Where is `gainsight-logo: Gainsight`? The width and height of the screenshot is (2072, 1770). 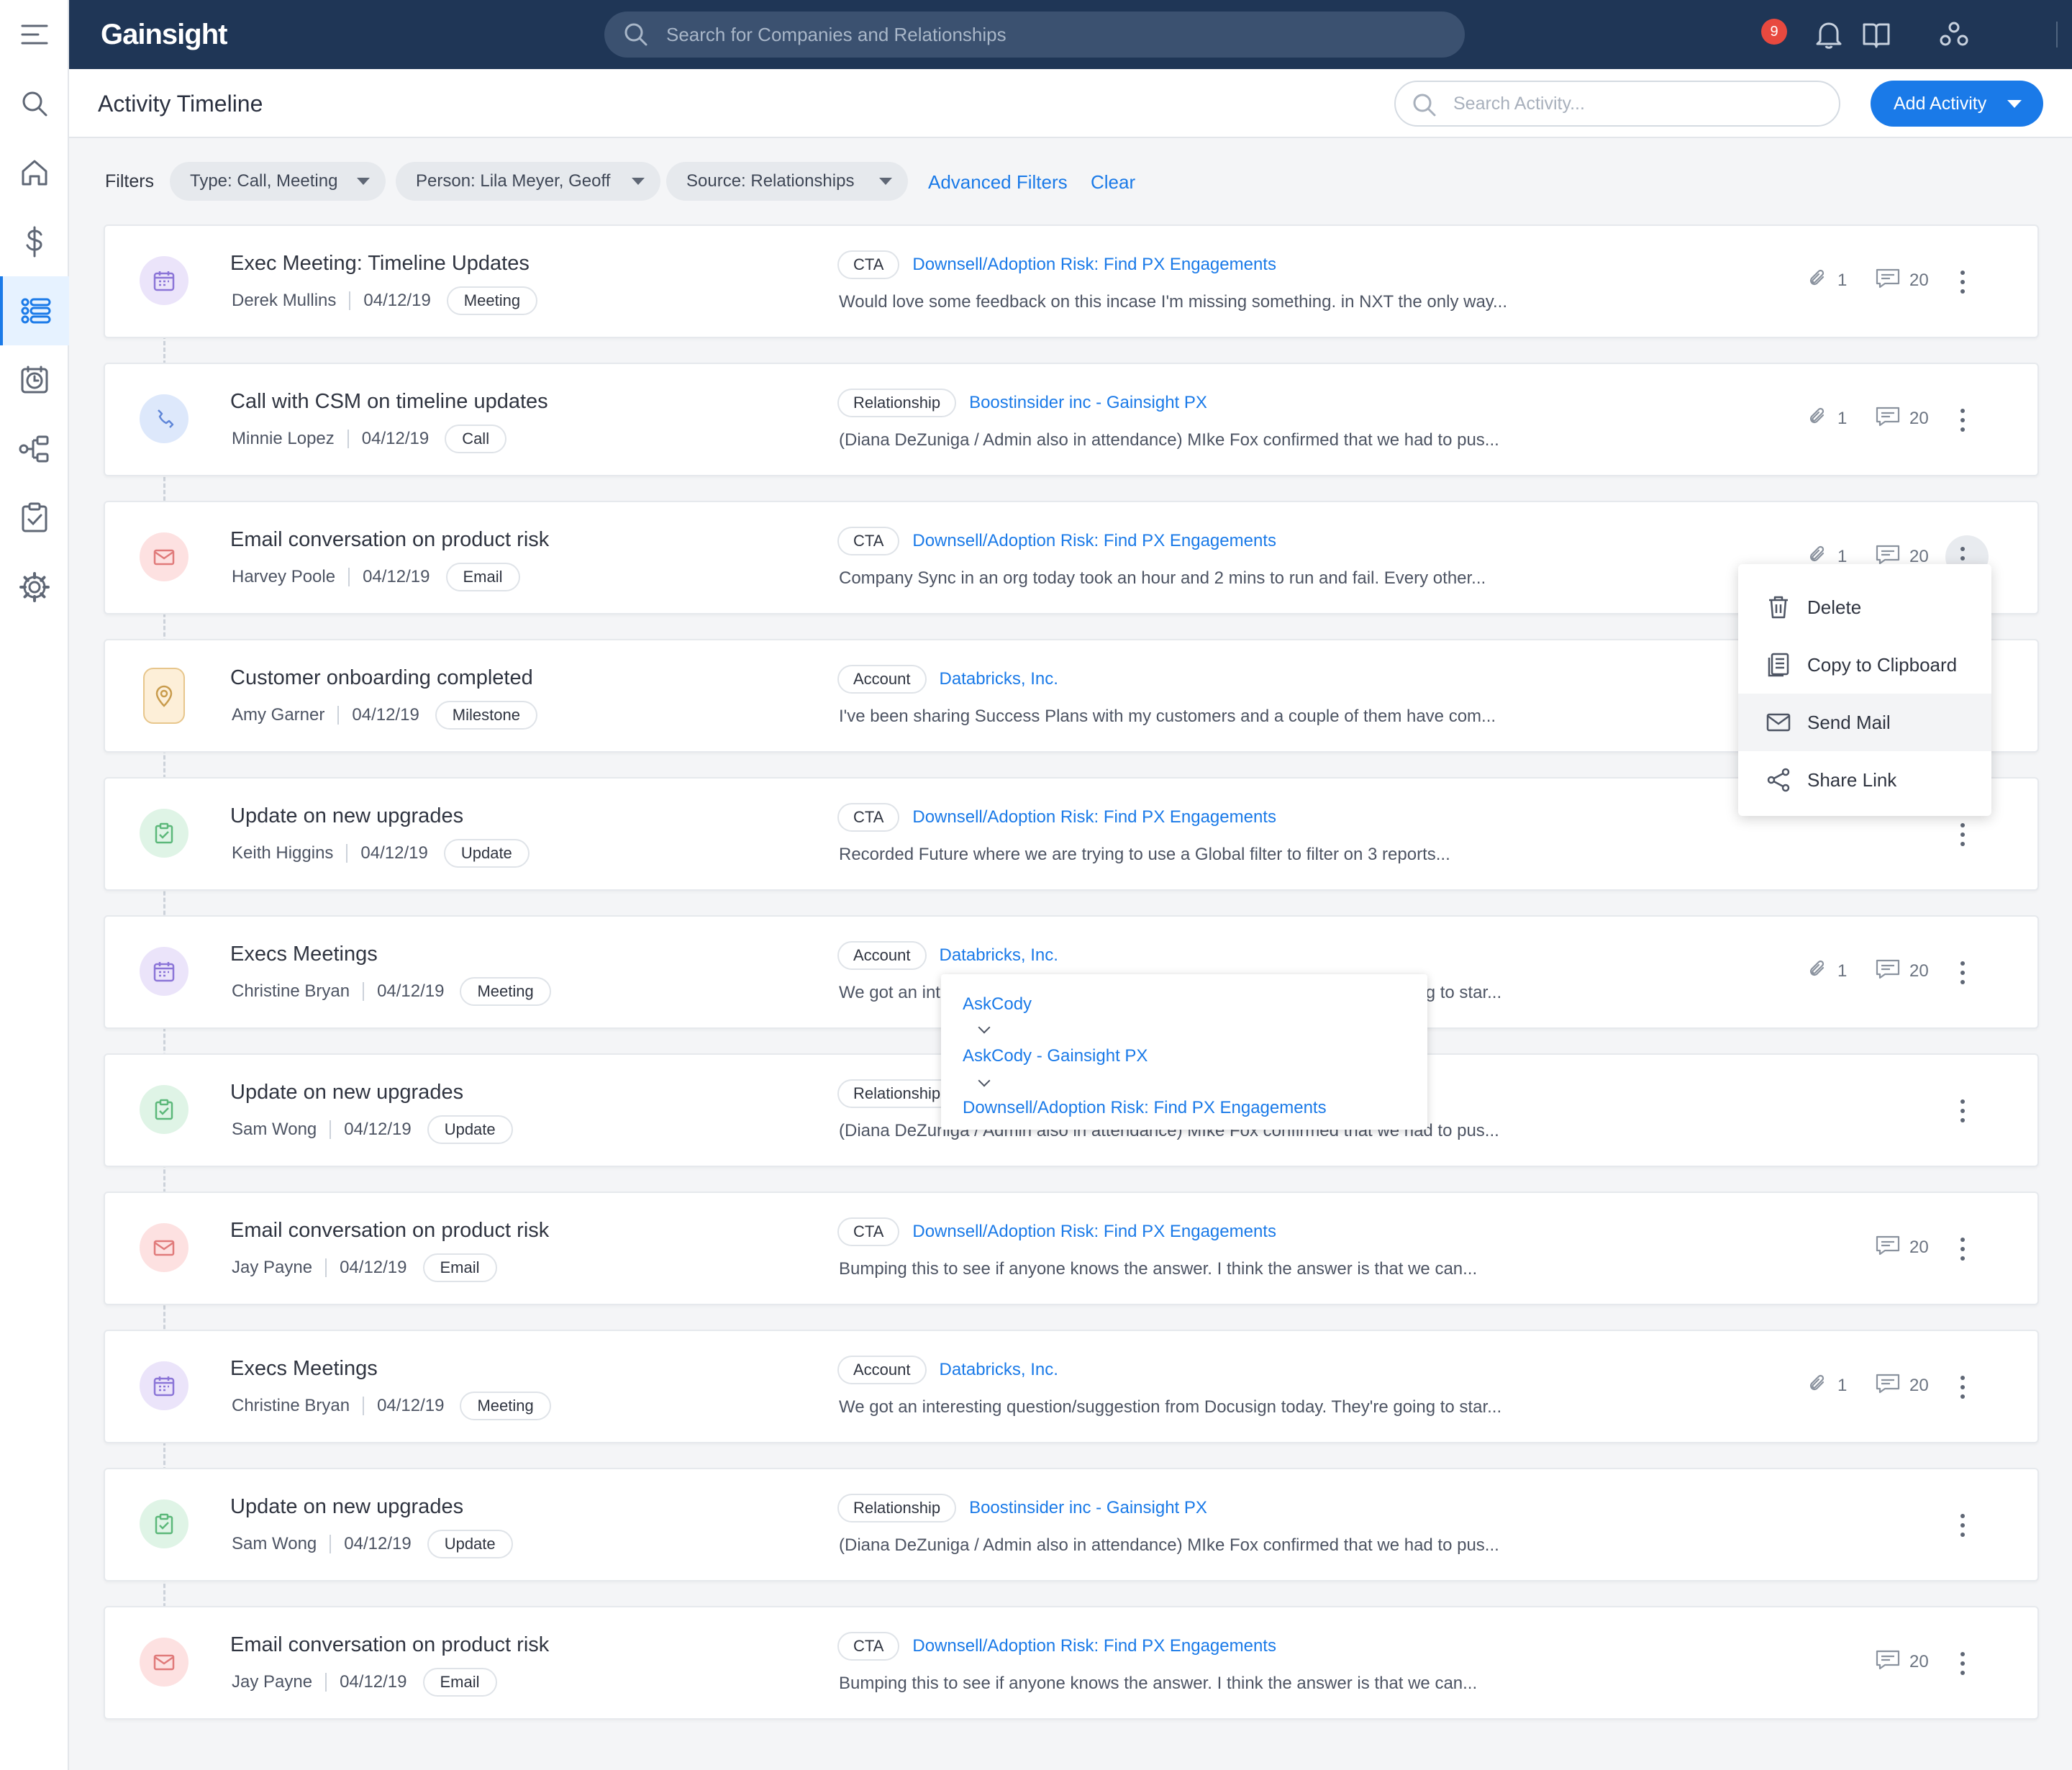 gainsight-logo: Gainsight is located at coordinates (164, 34).